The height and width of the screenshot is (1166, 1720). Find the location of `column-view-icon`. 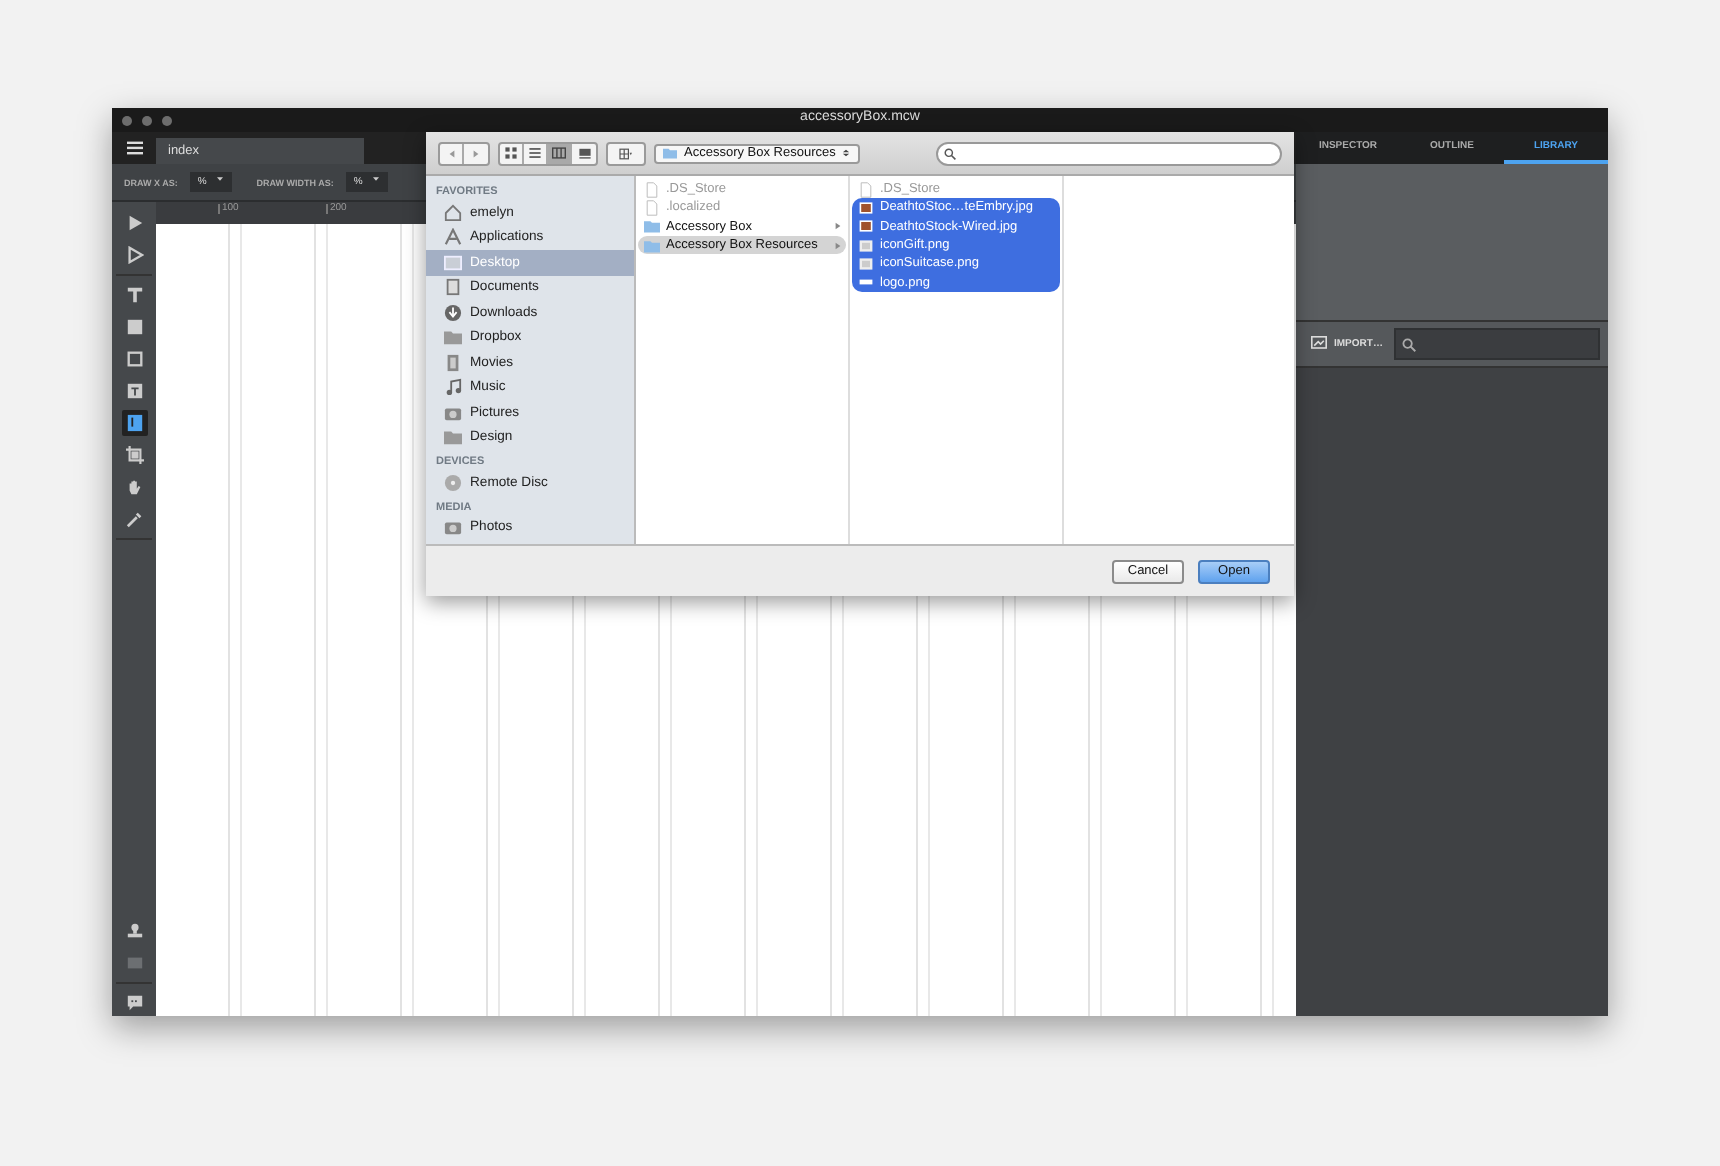

column-view-icon is located at coordinates (559, 153).